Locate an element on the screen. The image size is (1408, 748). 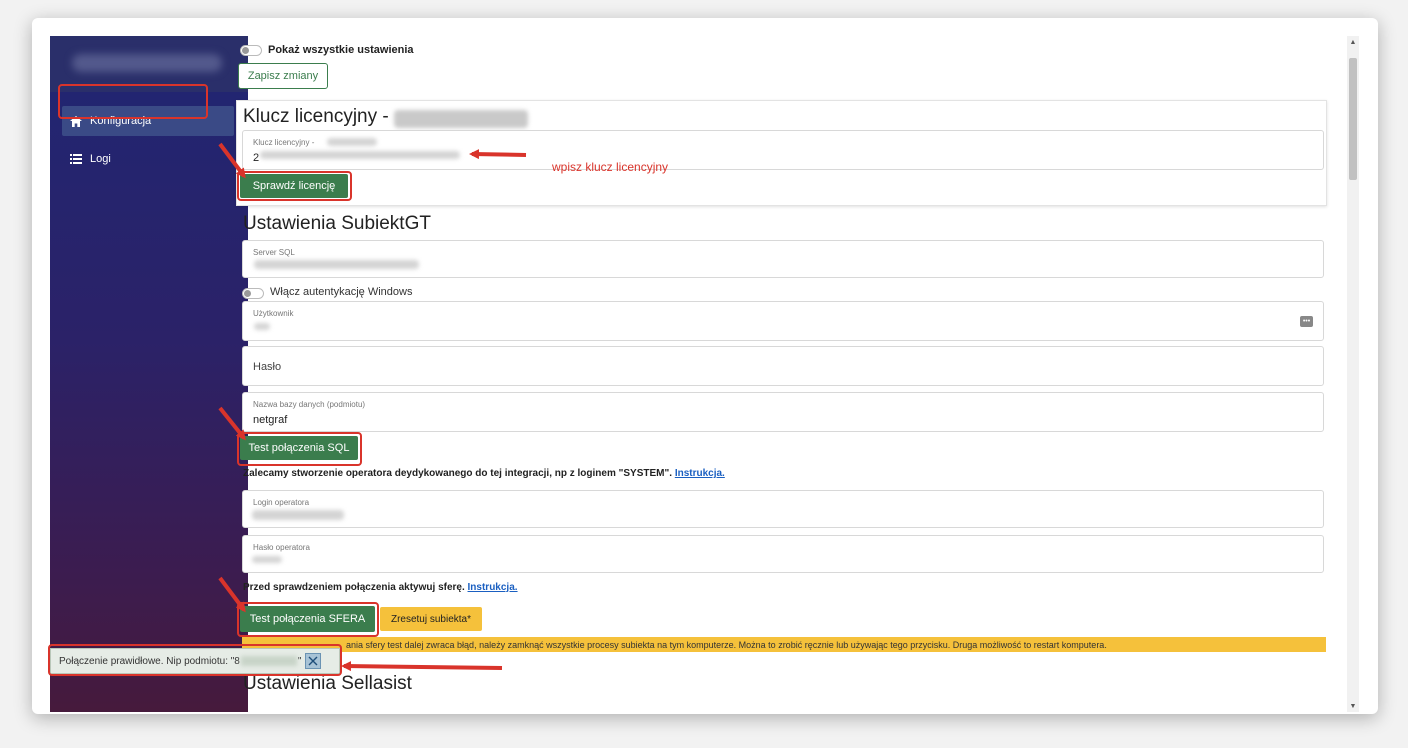
scroll-down-icon: ▼ is located at coordinates (1353, 706).